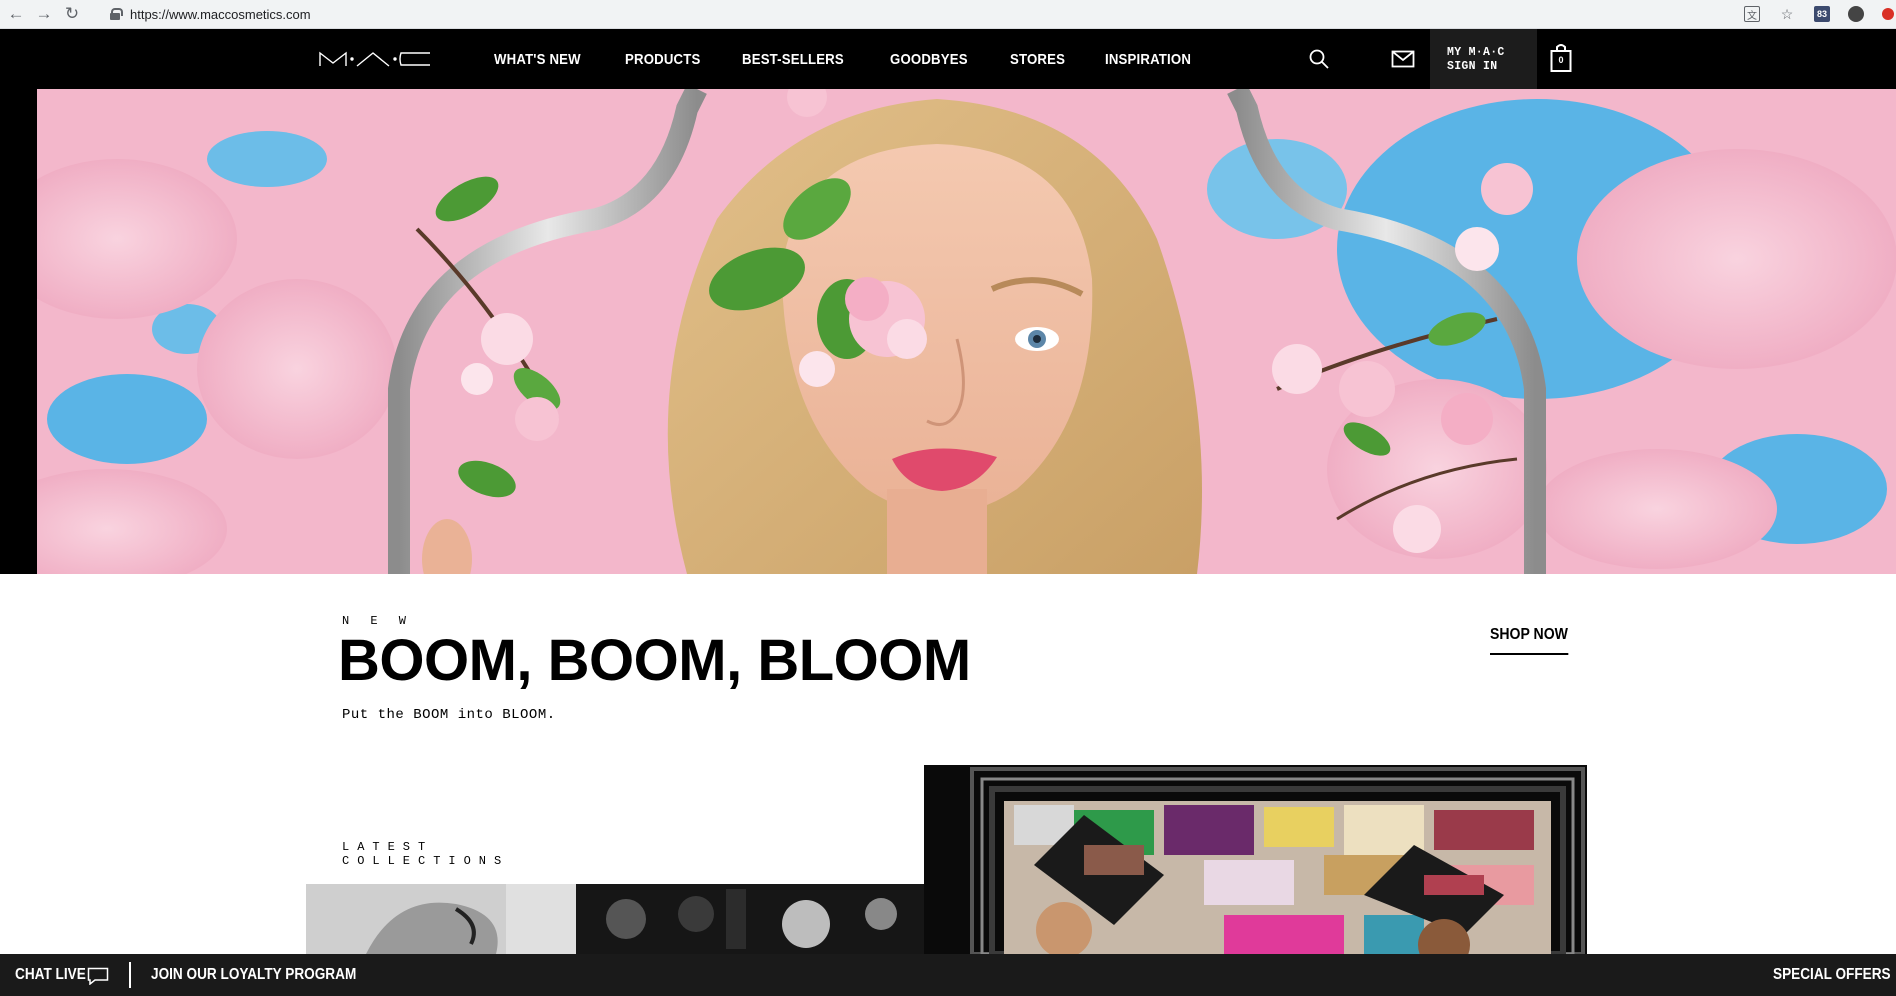  I want to click on shop-now-link: SHOP NOW, so click(1529, 640).